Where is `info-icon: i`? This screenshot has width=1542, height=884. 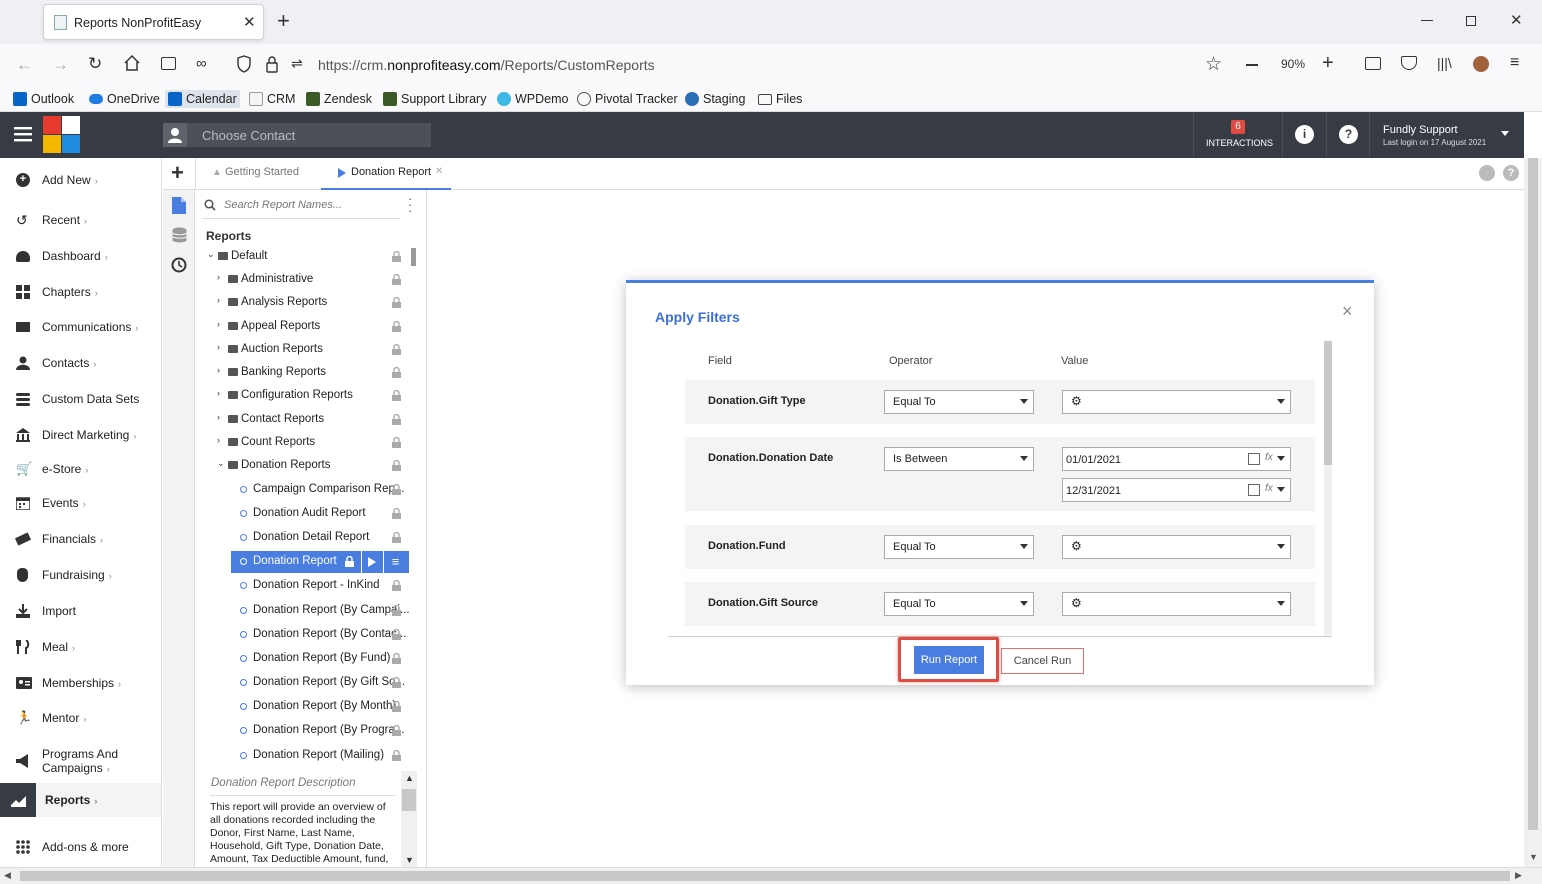 info-icon: i is located at coordinates (1304, 134).